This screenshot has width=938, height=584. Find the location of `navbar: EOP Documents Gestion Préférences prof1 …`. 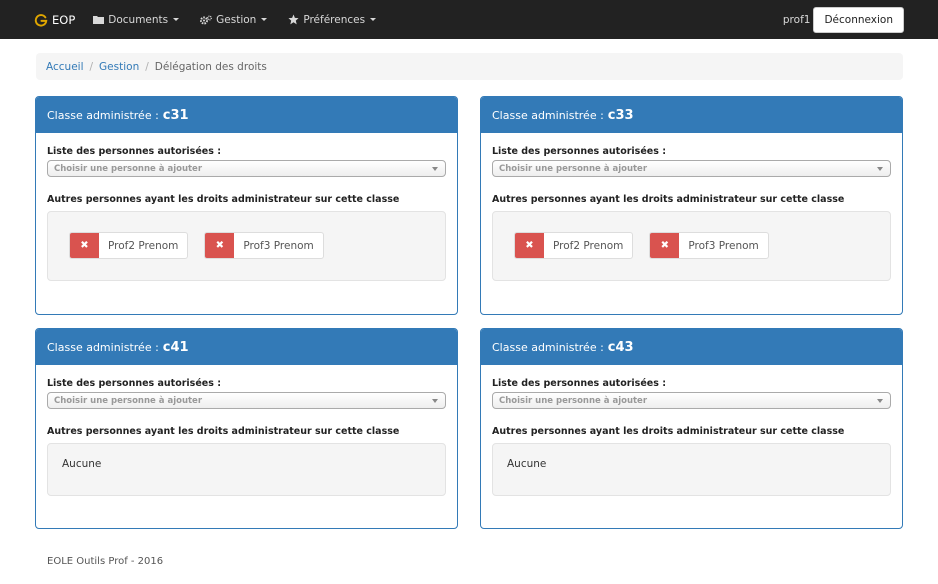

navbar: EOP Documents Gestion Préférences prof1 … is located at coordinates (469, 19).